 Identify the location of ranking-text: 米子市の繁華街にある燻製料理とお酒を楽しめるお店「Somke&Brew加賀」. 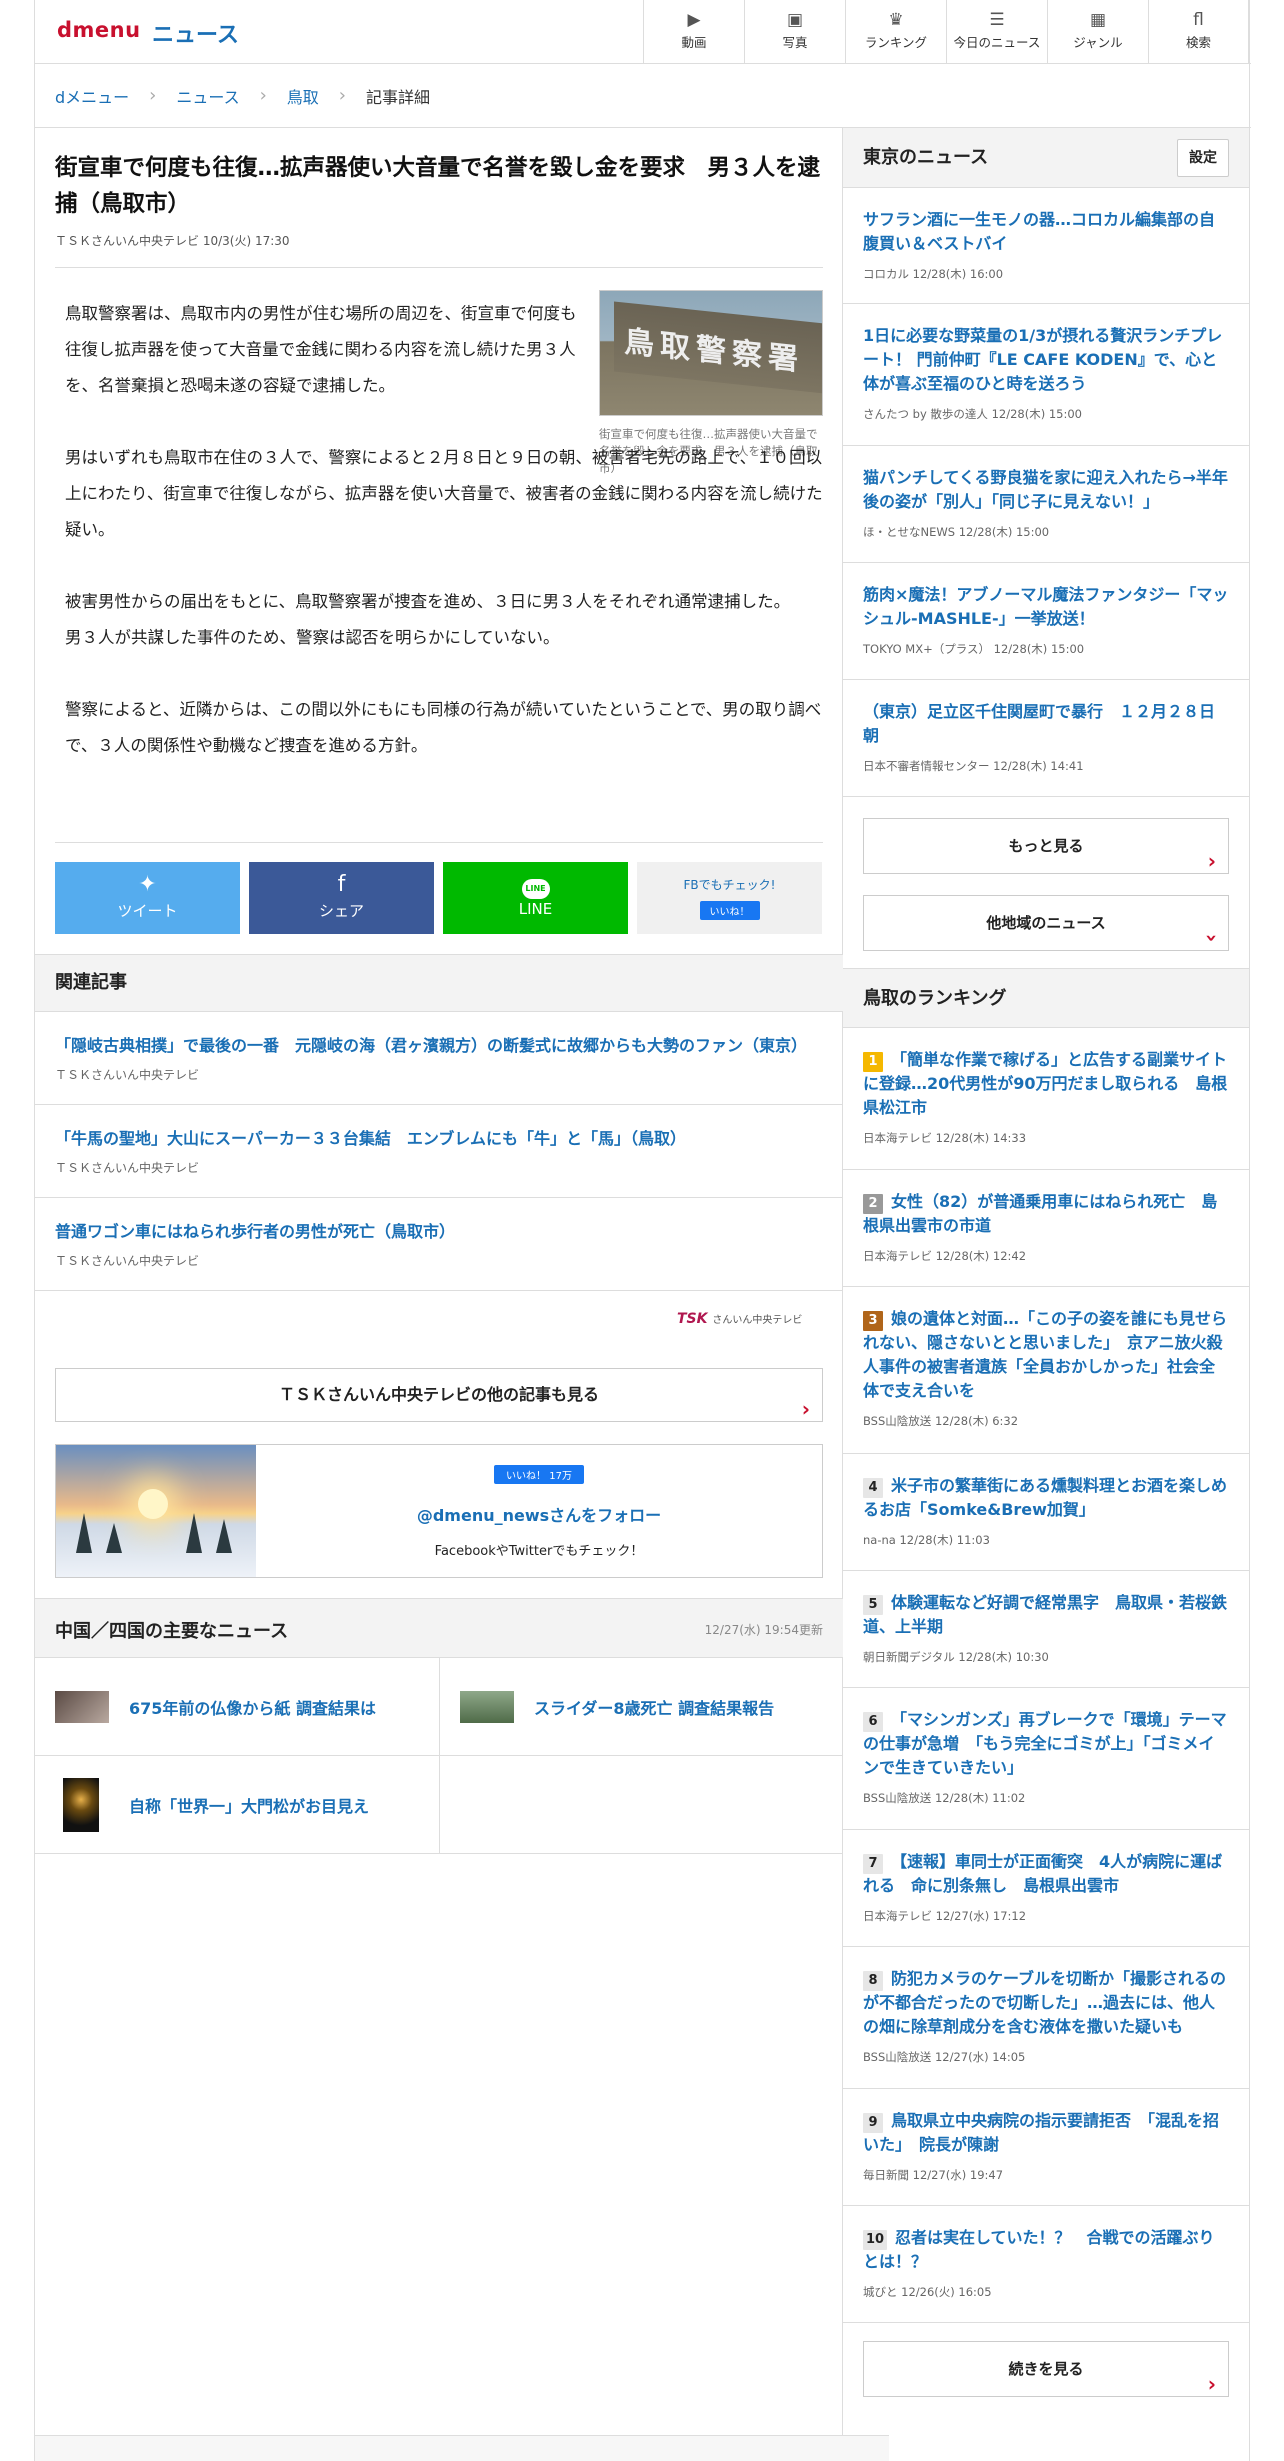
(1045, 1497).